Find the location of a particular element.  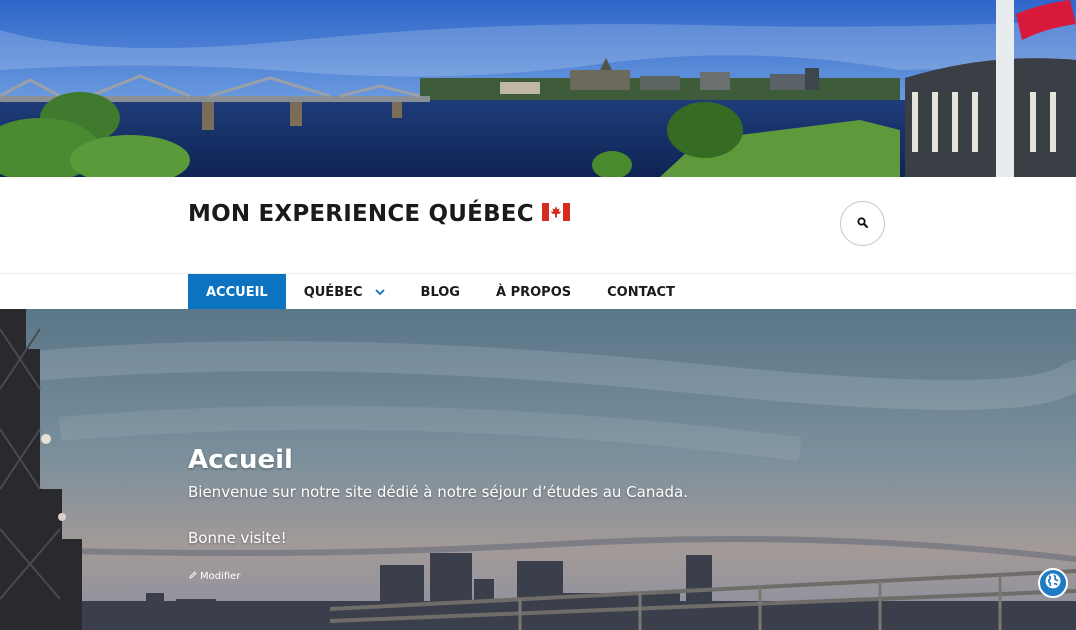

chevron-down-icon is located at coordinates (379, 292).